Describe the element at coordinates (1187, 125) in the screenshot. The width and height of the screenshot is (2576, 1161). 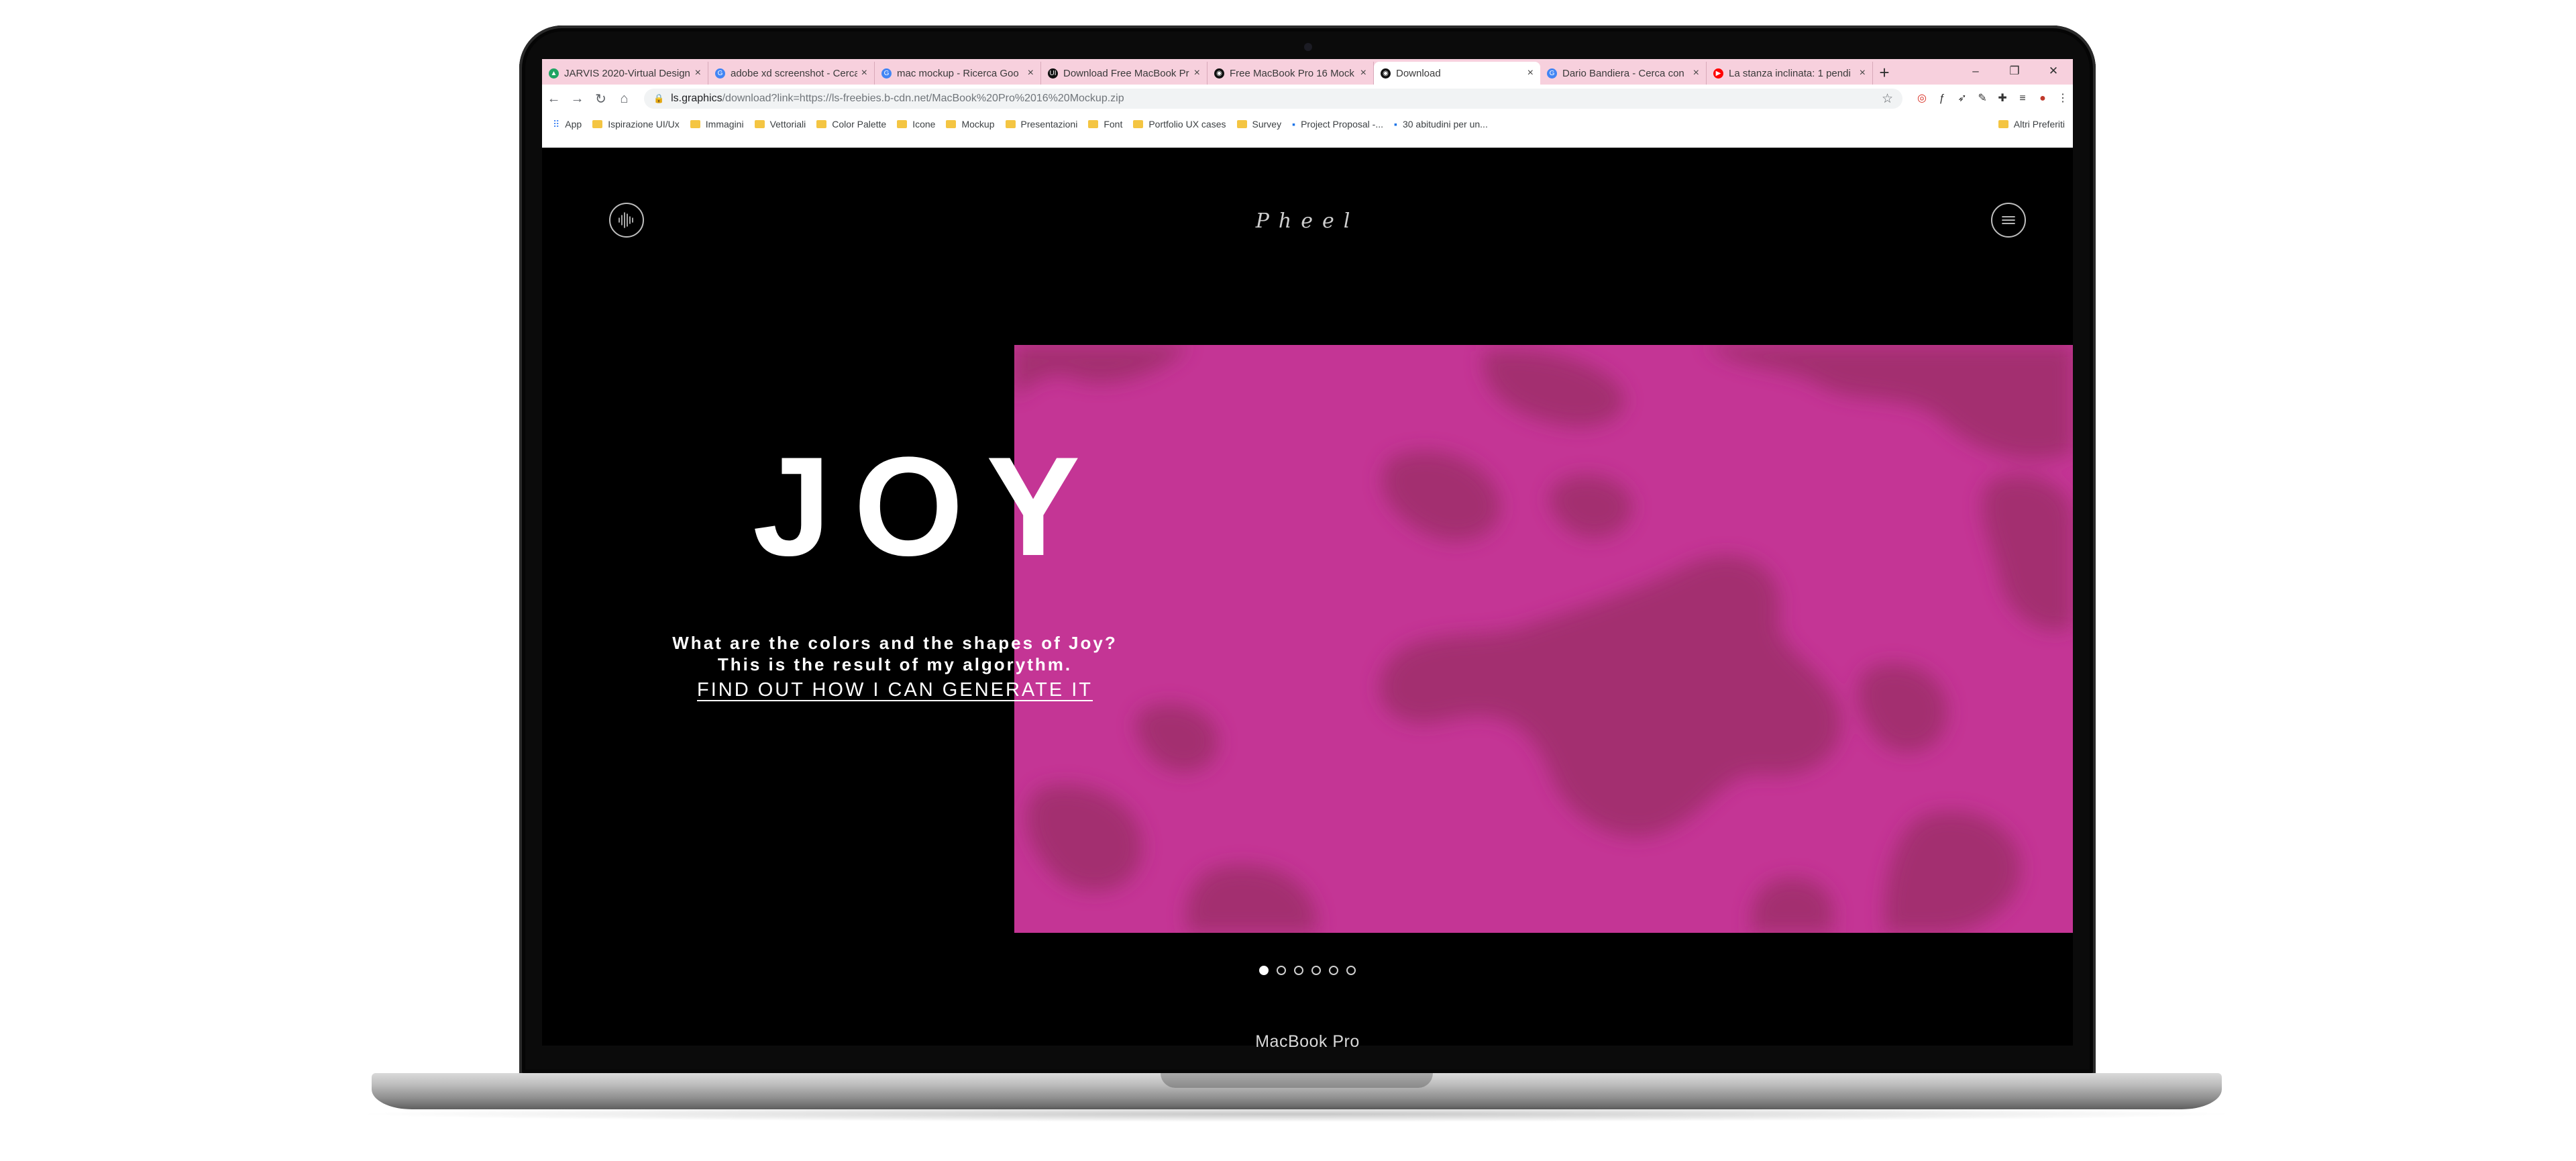
I see `bookmark-label: Portfolio UX cases` at that location.